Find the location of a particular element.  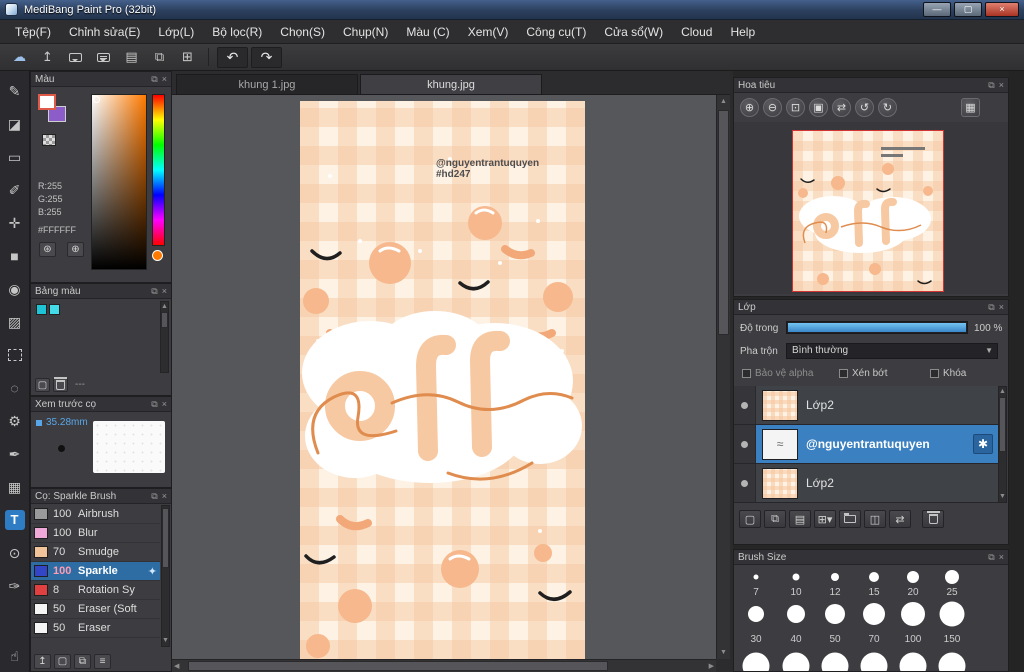

layer-settings-icon: ✱ is located at coordinates (983, 444).